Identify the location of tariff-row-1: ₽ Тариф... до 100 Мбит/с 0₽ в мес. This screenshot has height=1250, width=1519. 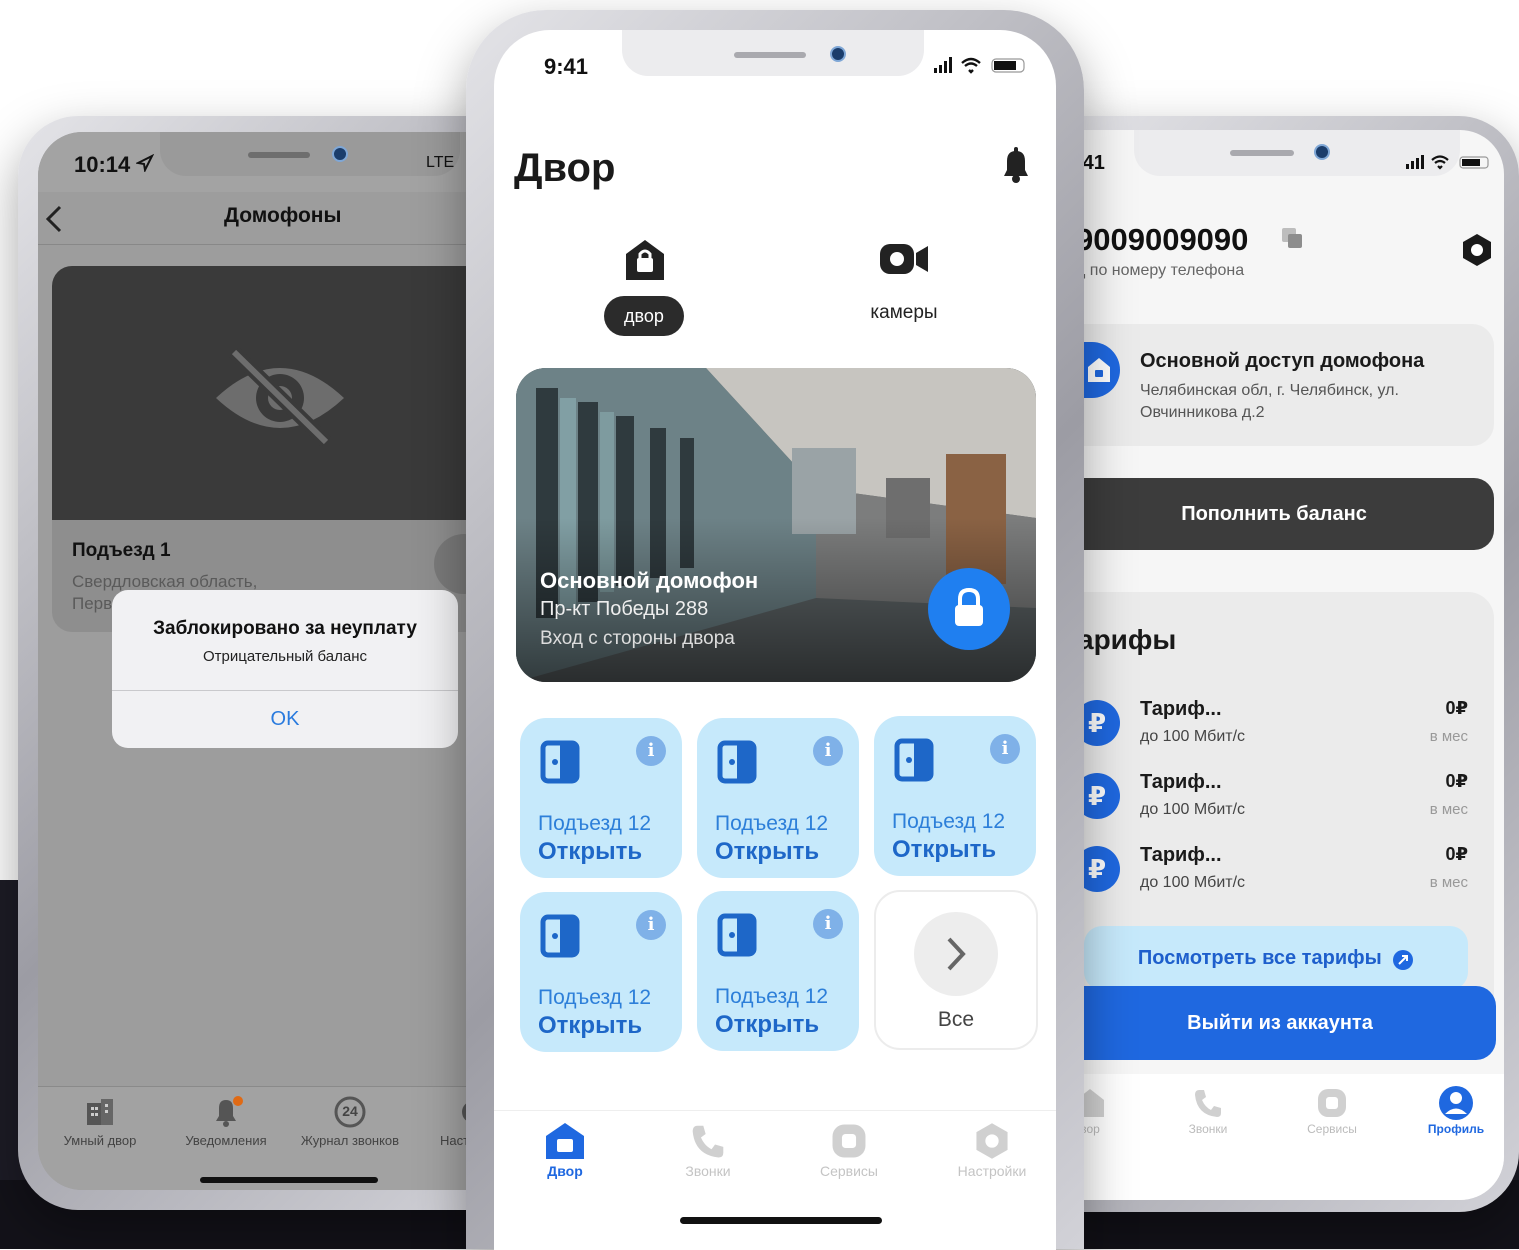
(1289, 733).